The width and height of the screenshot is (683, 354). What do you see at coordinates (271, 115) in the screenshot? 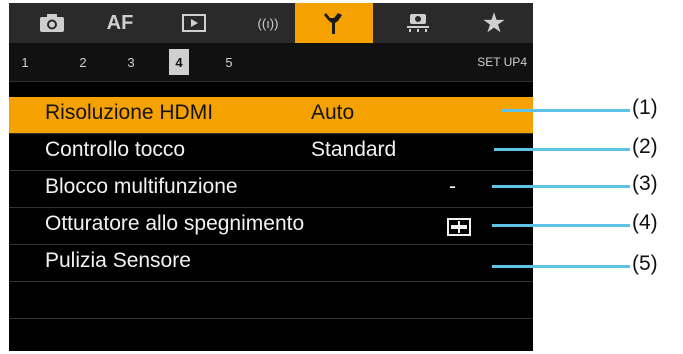
I see `menu-item-hdmi-resolution: Risoluzione HDMI Auto` at bounding box center [271, 115].